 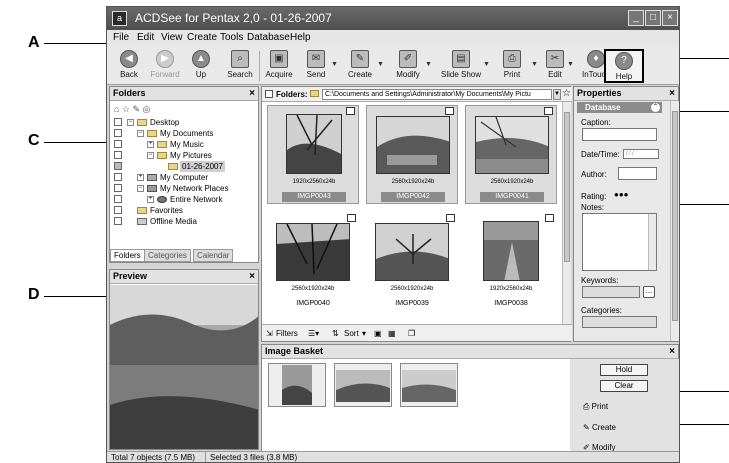 What do you see at coordinates (184, 177) in the screenshot?
I see `tree-item-my-computer: + My Computer` at bounding box center [184, 177].